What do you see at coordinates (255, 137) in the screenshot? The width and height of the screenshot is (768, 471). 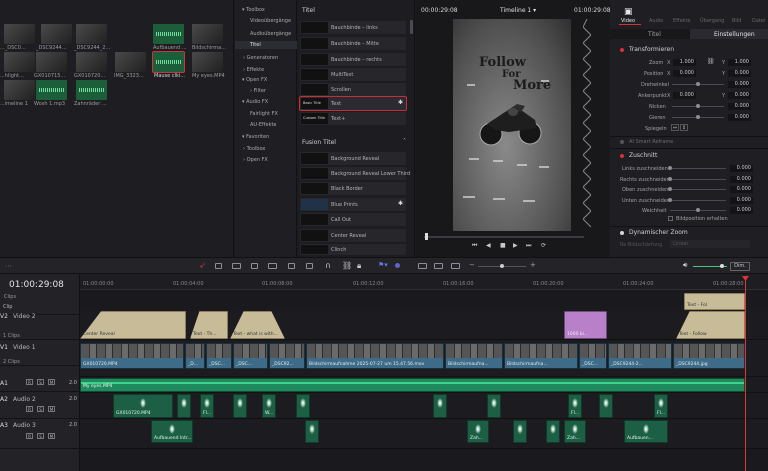 I see `tree-item-favorites: ▾ Favoriten` at bounding box center [255, 137].